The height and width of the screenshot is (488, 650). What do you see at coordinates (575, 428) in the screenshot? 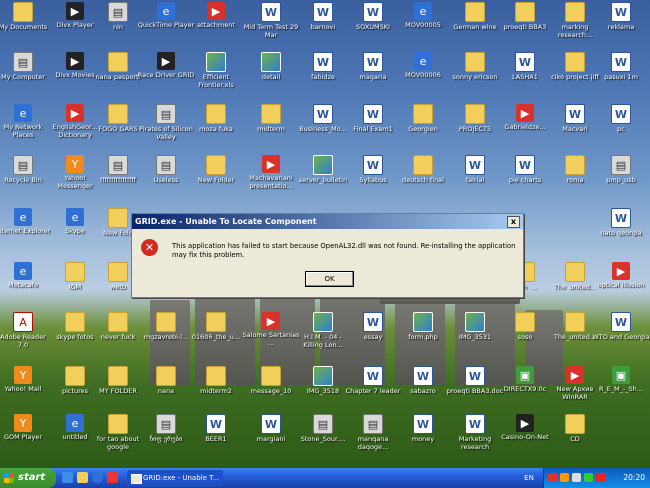
I see `desktop-icon: CD` at bounding box center [575, 428].